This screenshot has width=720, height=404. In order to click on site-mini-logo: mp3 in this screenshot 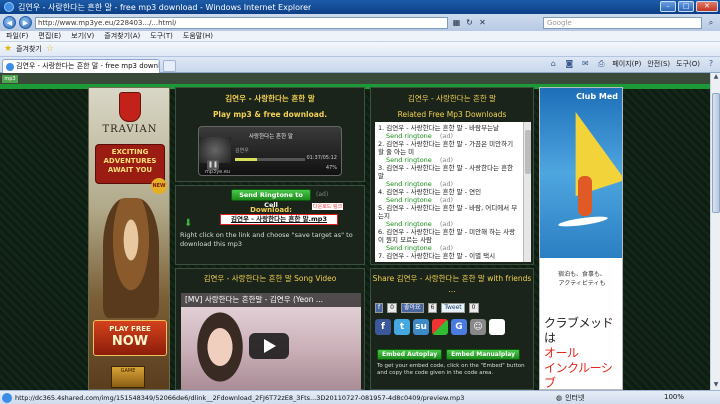, I will do `click(10, 79)`.